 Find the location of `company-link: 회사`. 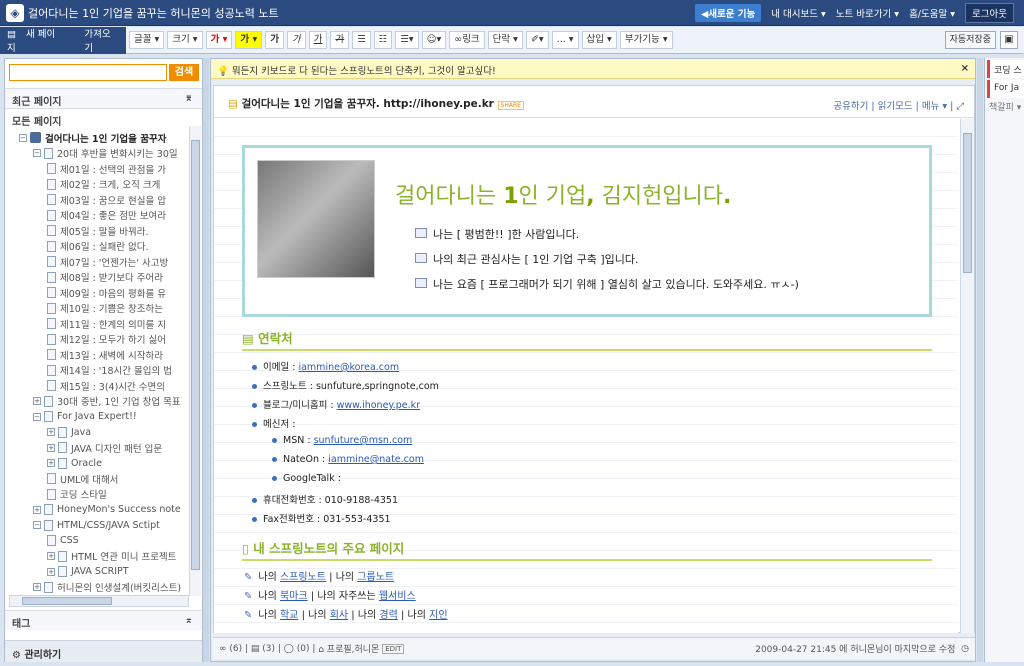

company-link: 회사 is located at coordinates (339, 615).